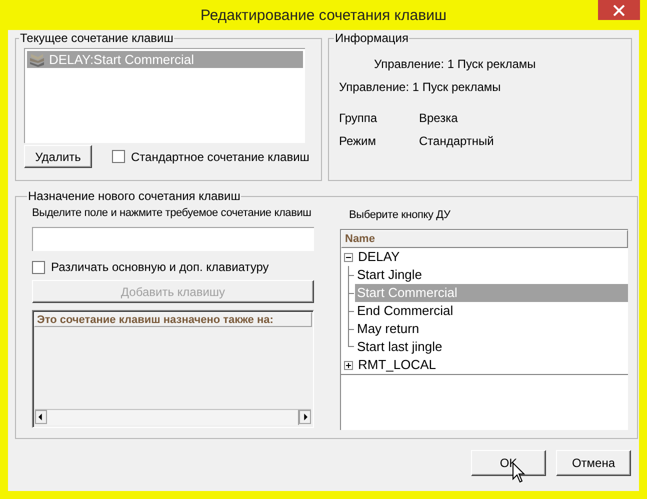  What do you see at coordinates (491, 275) in the screenshot?
I see `tree-item: Start Jingle` at bounding box center [491, 275].